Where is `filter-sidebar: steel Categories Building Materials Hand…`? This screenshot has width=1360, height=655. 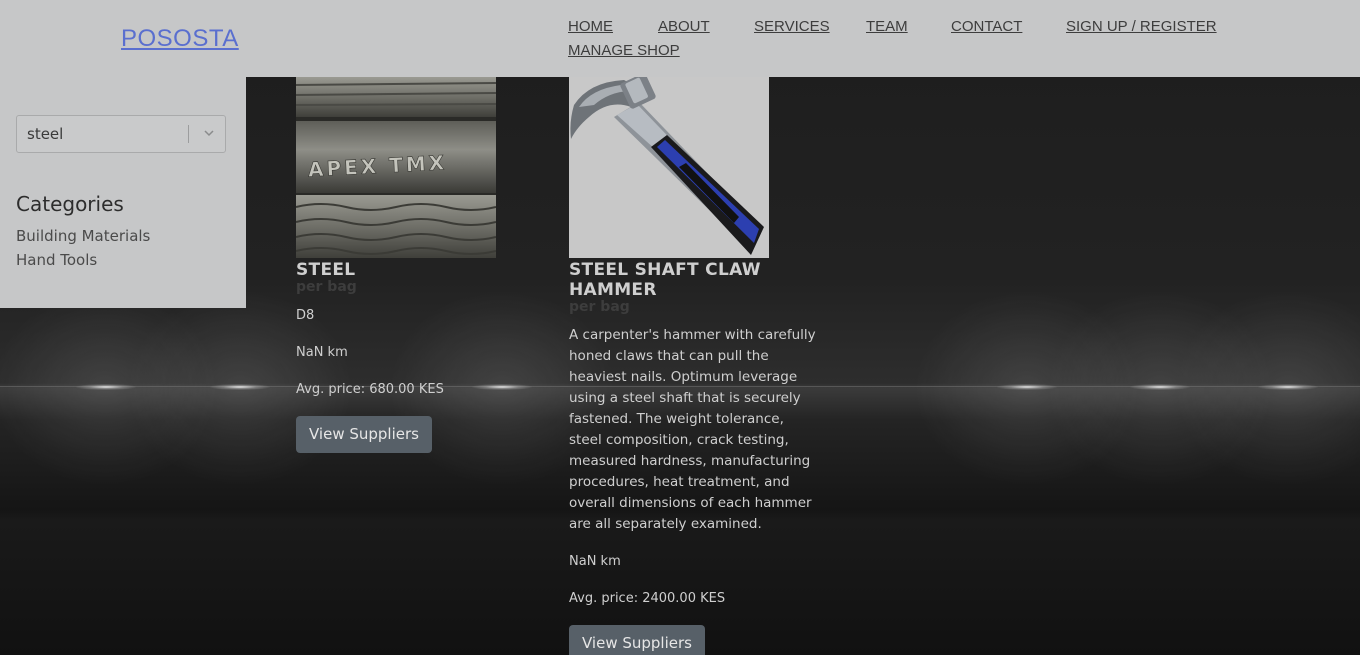
filter-sidebar: steel Categories Building Materials Hand… is located at coordinates (123, 192).